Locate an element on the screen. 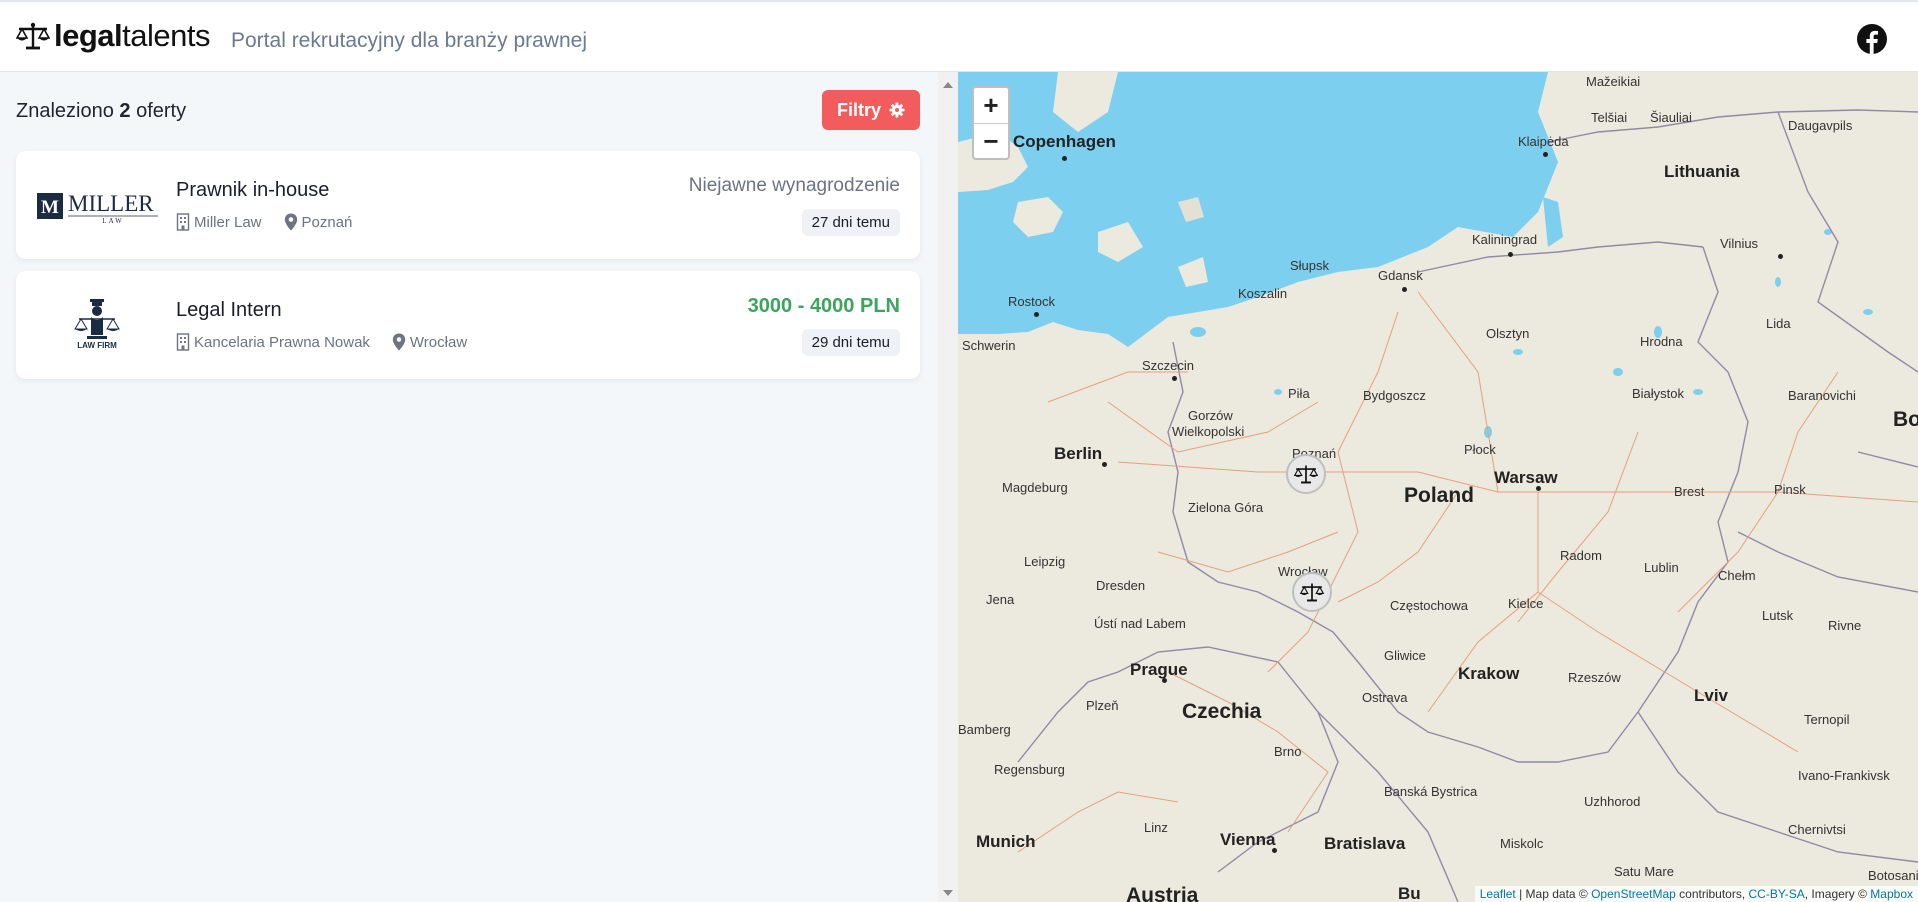 The height and width of the screenshot is (902, 1918). map-label-lithuania: Lithuania is located at coordinates (1702, 171).